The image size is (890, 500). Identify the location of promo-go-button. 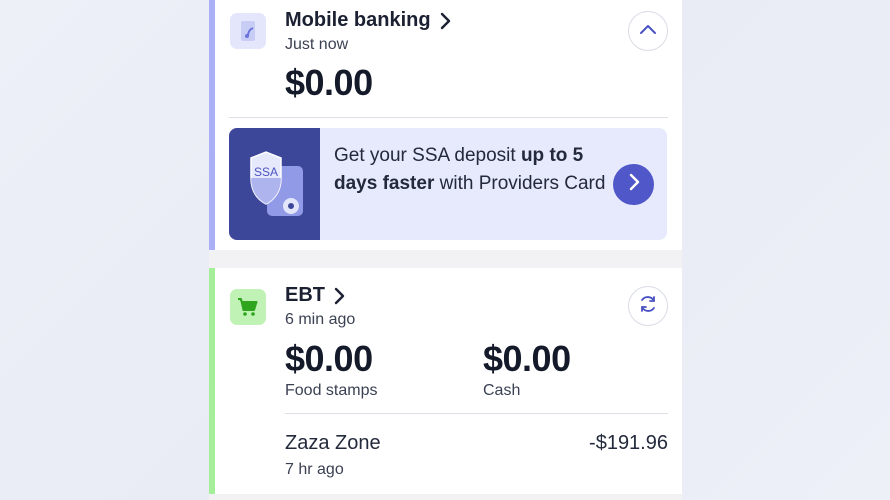
(633, 184).